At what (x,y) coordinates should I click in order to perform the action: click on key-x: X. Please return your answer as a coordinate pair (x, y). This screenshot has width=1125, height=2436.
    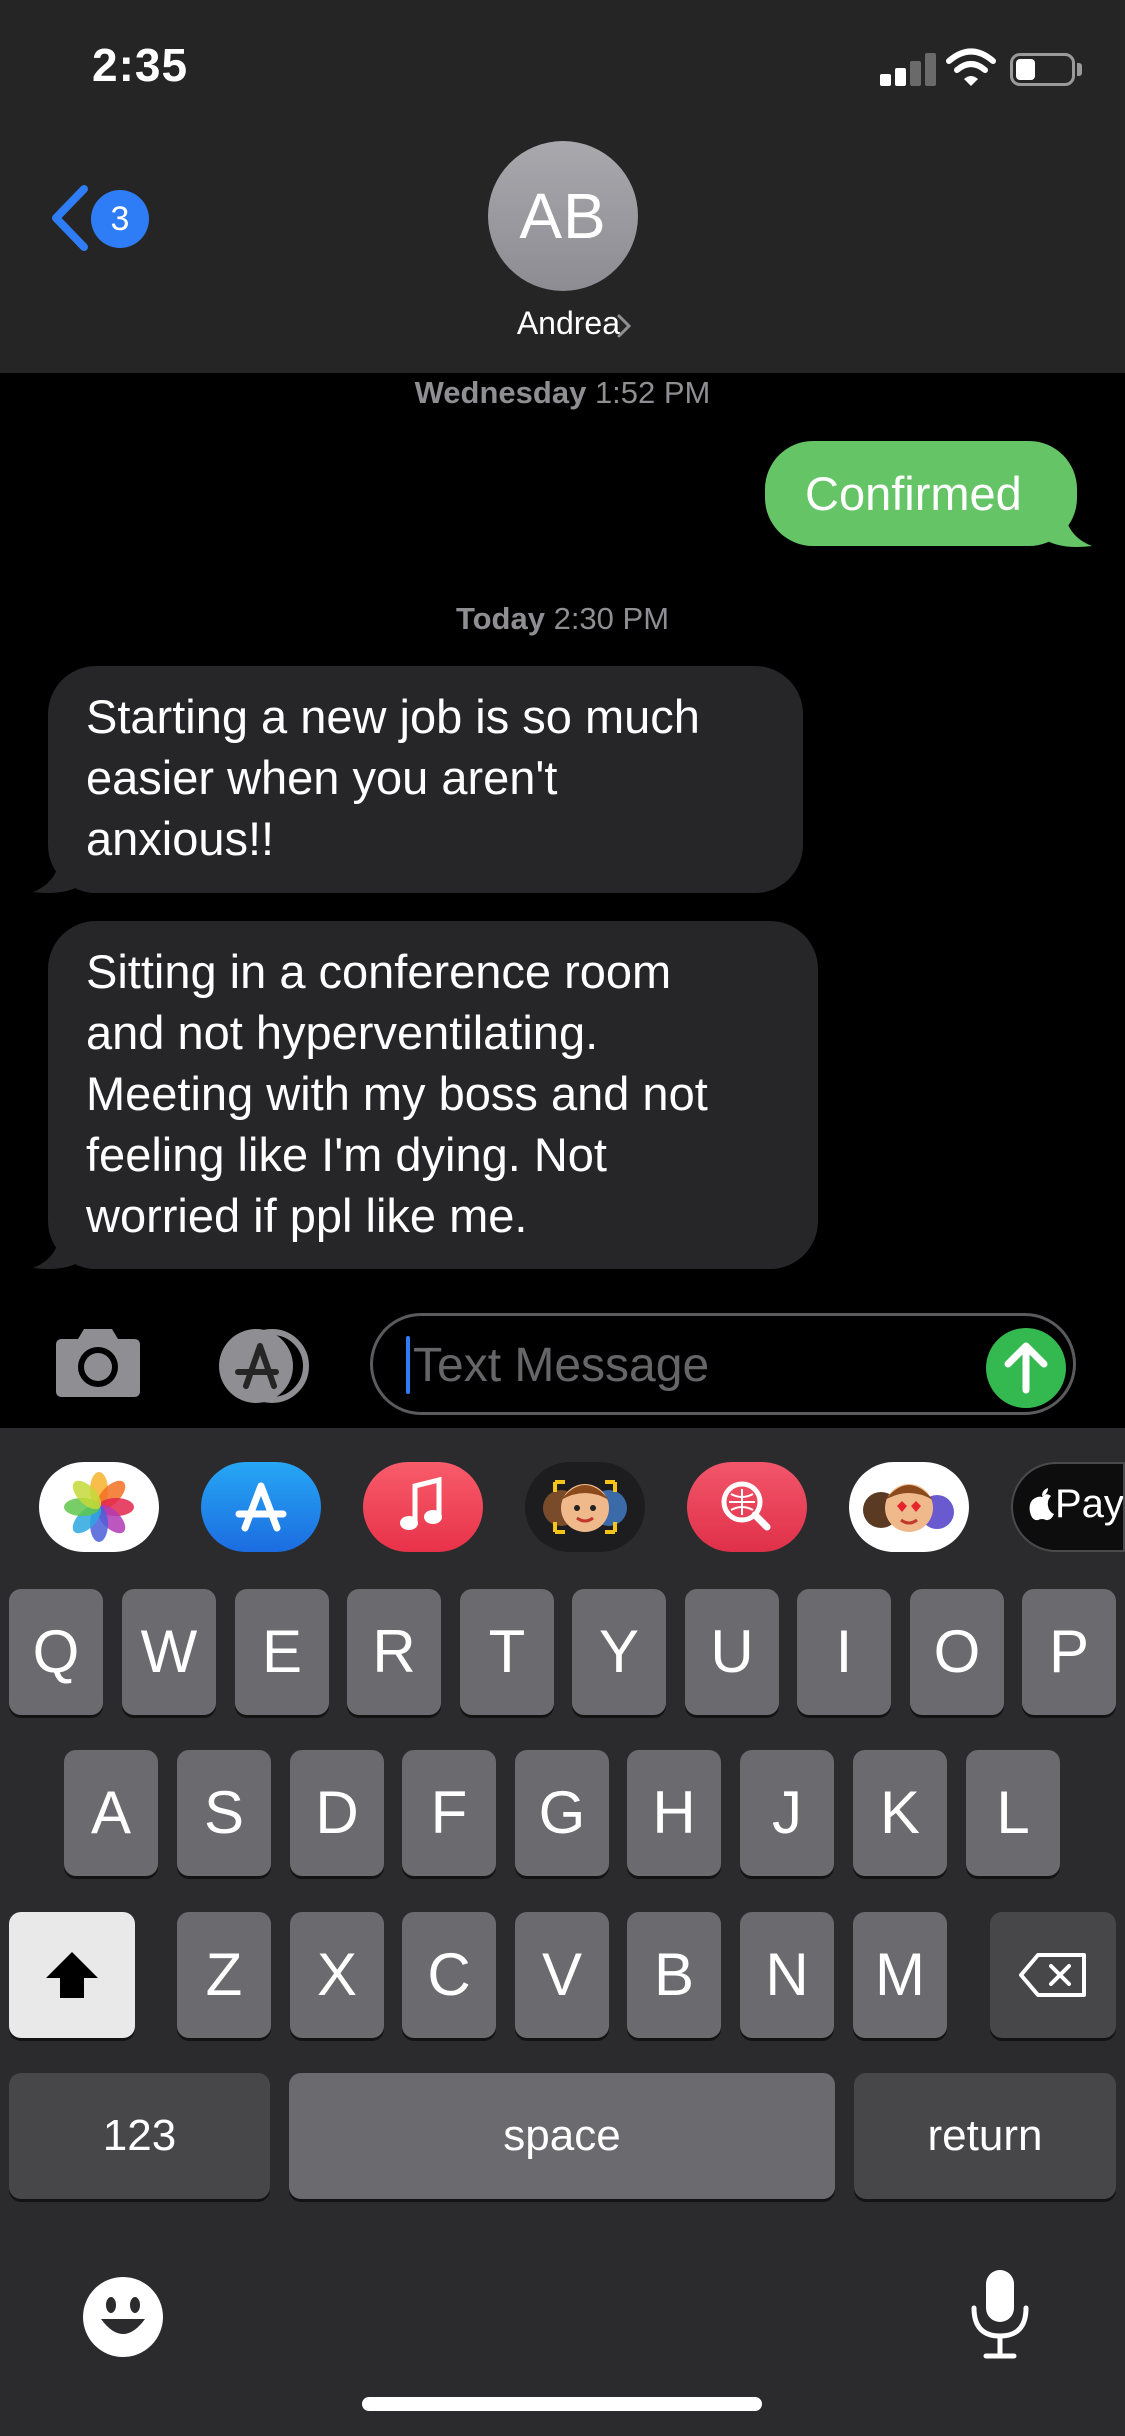
    Looking at the image, I should click on (337, 1975).